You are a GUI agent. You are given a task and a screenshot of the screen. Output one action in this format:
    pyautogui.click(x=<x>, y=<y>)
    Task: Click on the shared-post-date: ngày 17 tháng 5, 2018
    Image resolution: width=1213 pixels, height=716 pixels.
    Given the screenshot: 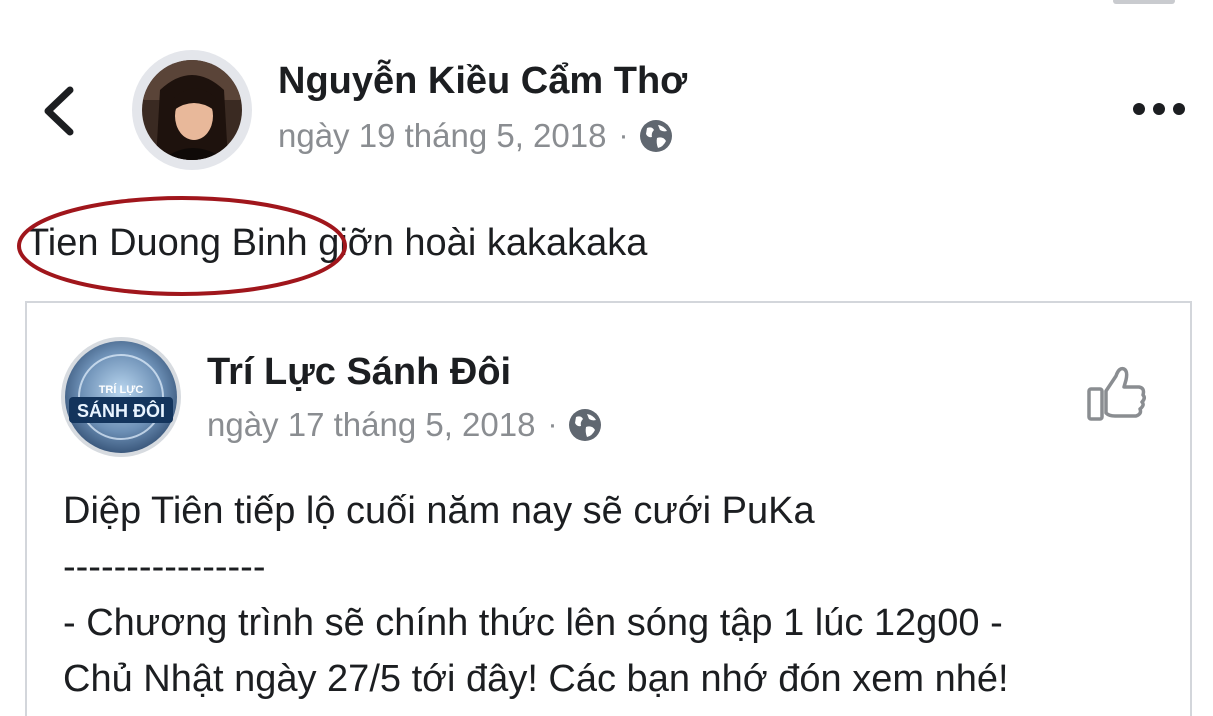 What is the action you would take?
    pyautogui.click(x=371, y=425)
    